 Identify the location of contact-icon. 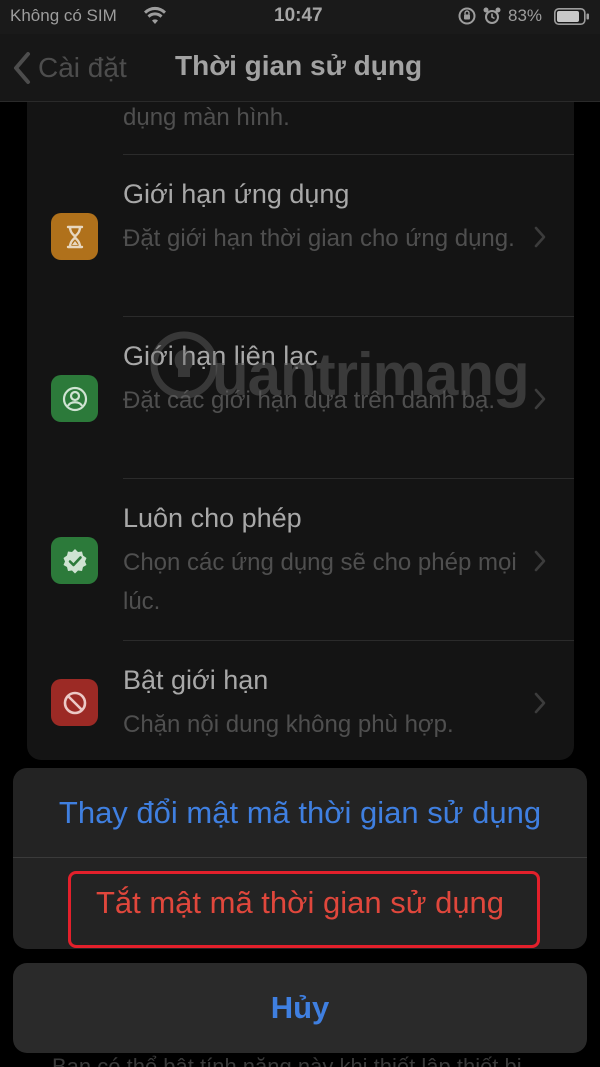
(74, 398).